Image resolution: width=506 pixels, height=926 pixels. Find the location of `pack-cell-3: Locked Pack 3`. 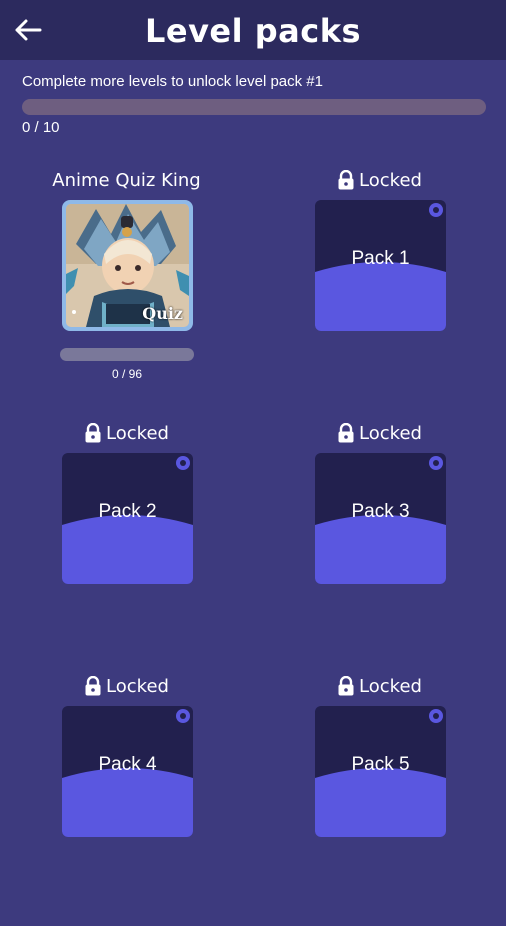

pack-cell-3: Locked Pack 3 is located at coordinates (379, 546).